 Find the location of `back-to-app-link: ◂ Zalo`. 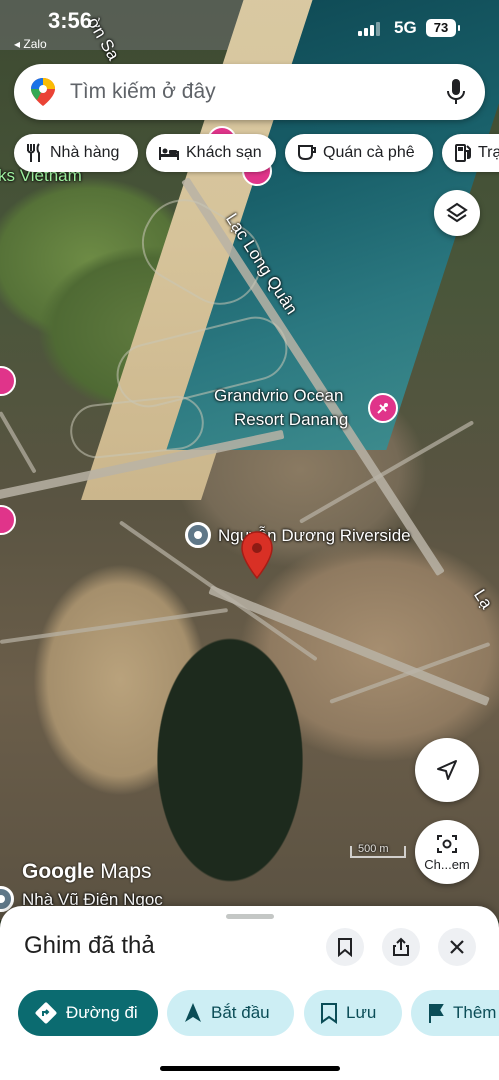

back-to-app-link: ◂ Zalo is located at coordinates (30, 44).